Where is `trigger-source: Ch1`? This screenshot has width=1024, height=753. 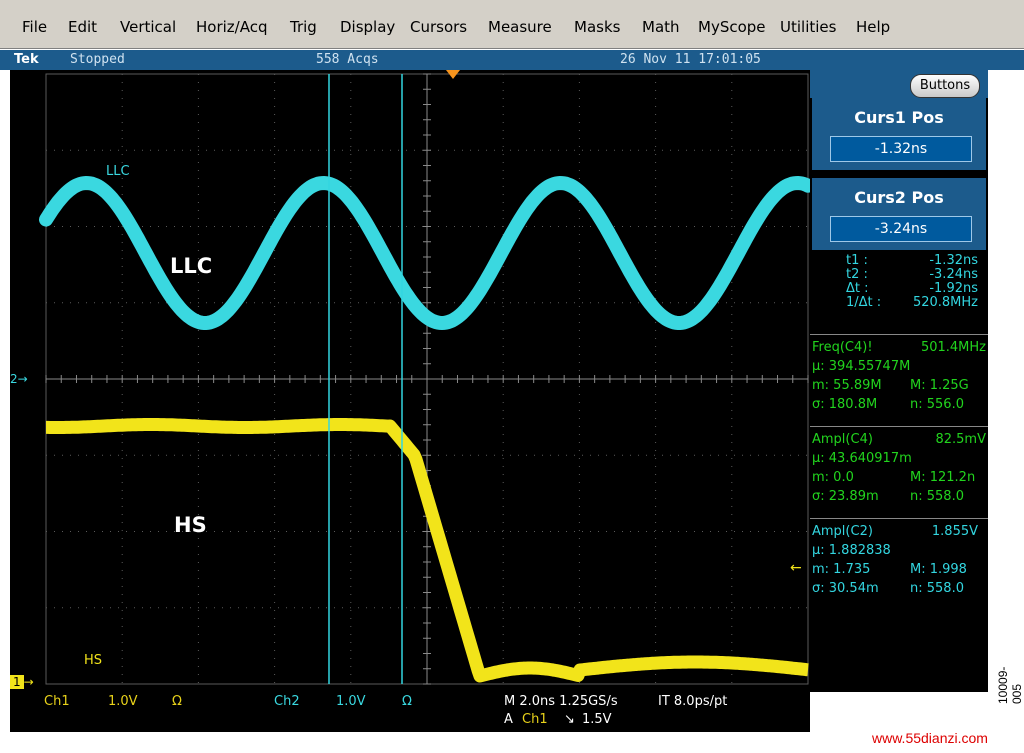 trigger-source: Ch1 is located at coordinates (535, 719).